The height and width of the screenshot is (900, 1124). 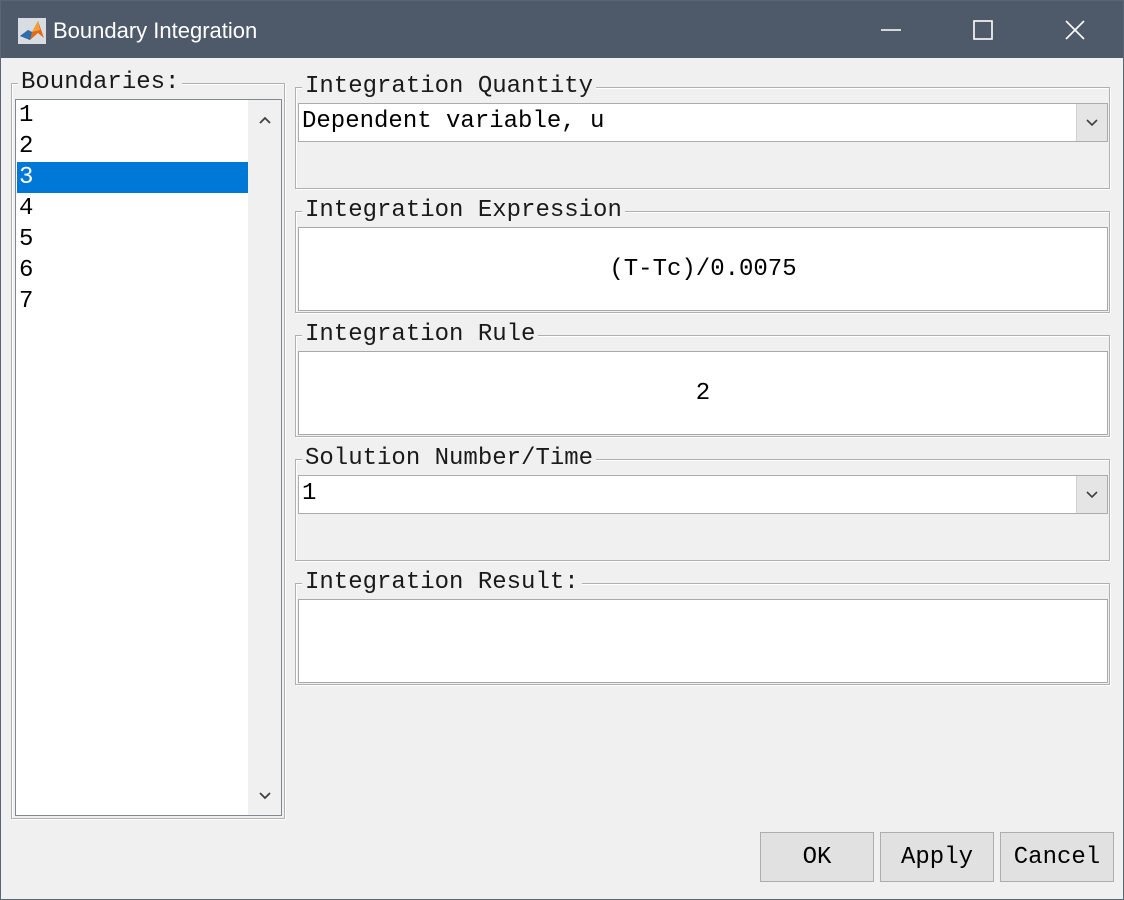 I want to click on vertical-scrollbar, so click(x=264, y=457).